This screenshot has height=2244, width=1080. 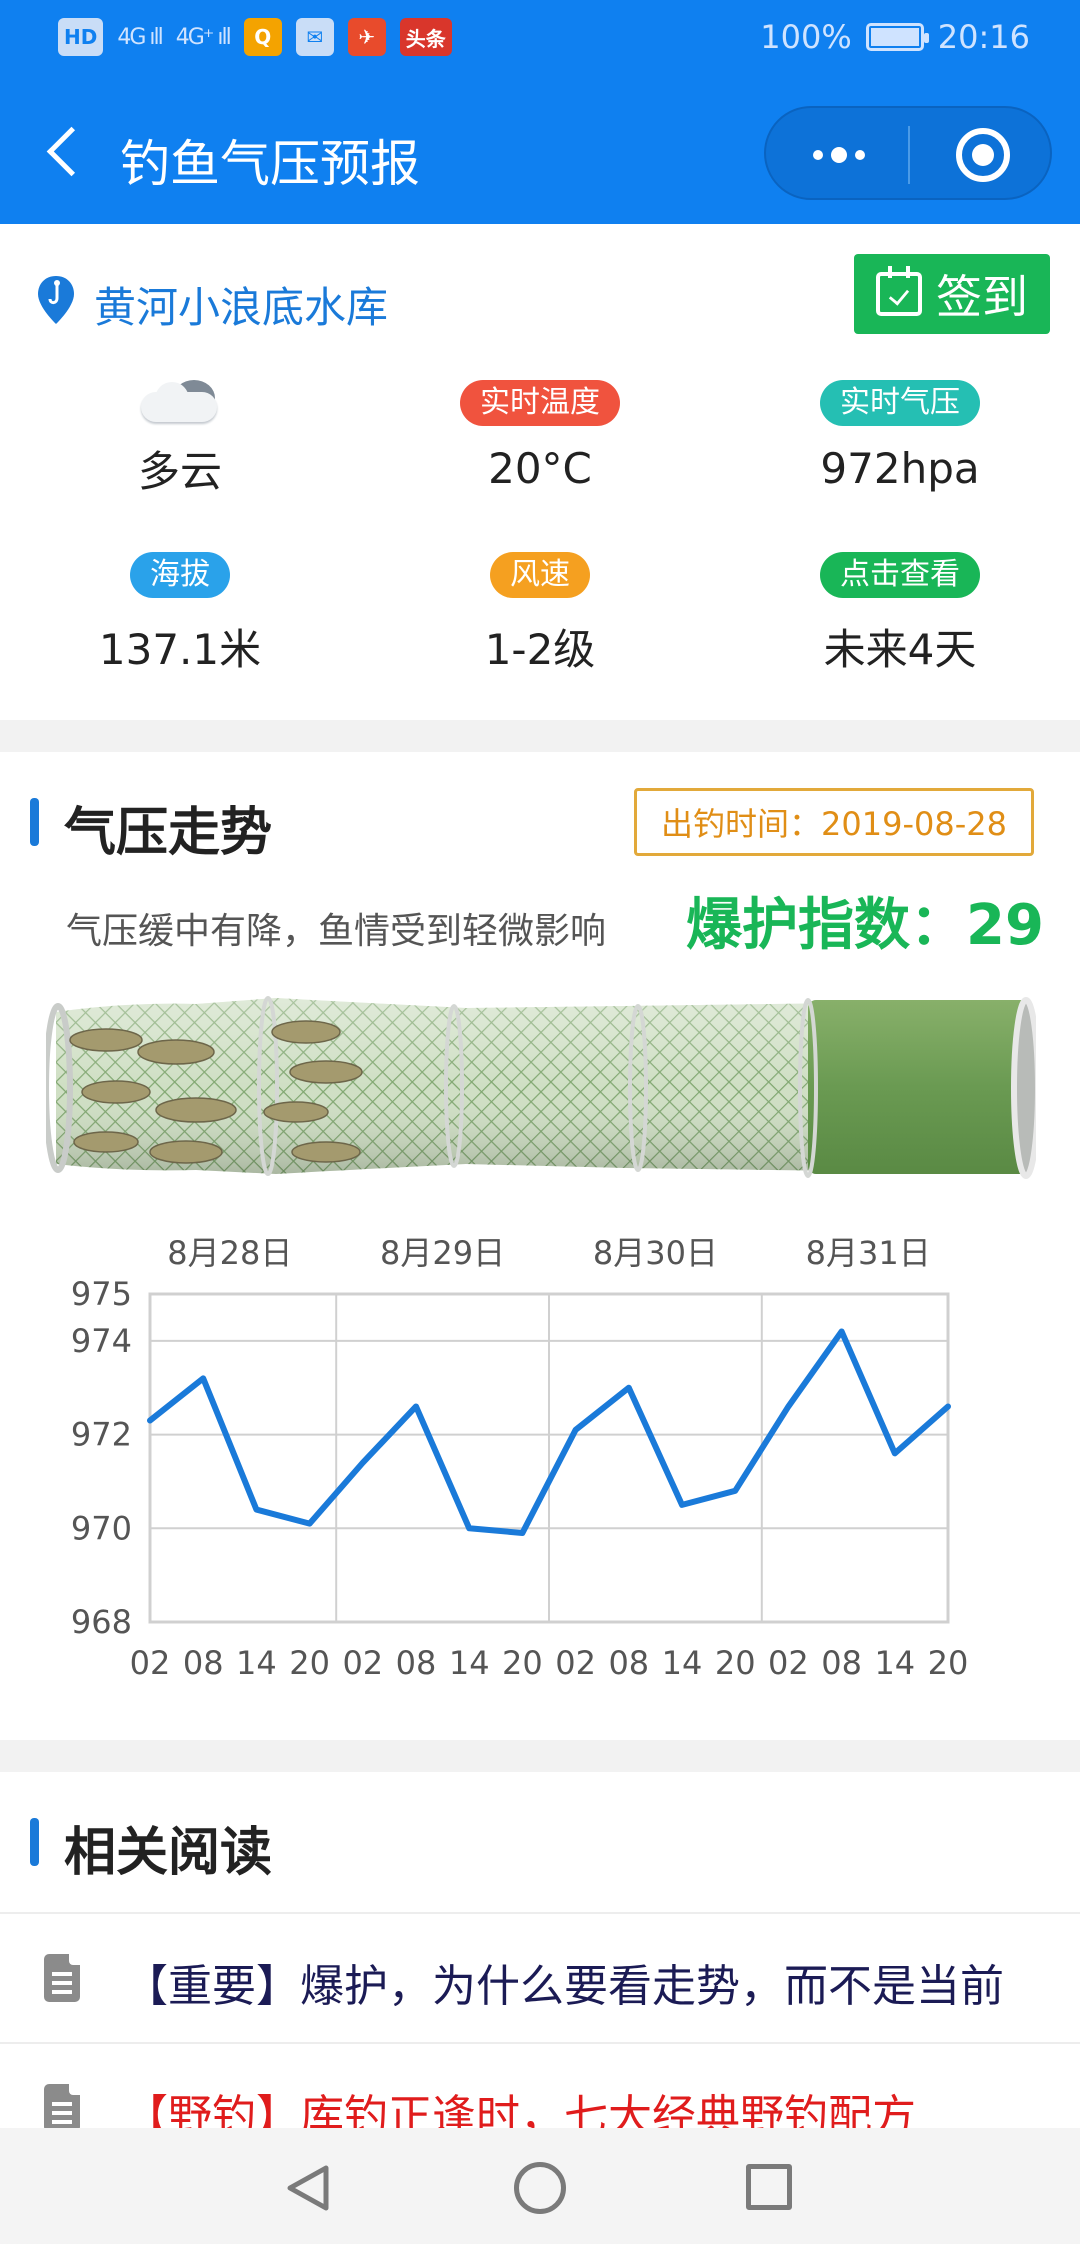 I want to click on page-title: 钓鱼气压预报, so click(x=270, y=164).